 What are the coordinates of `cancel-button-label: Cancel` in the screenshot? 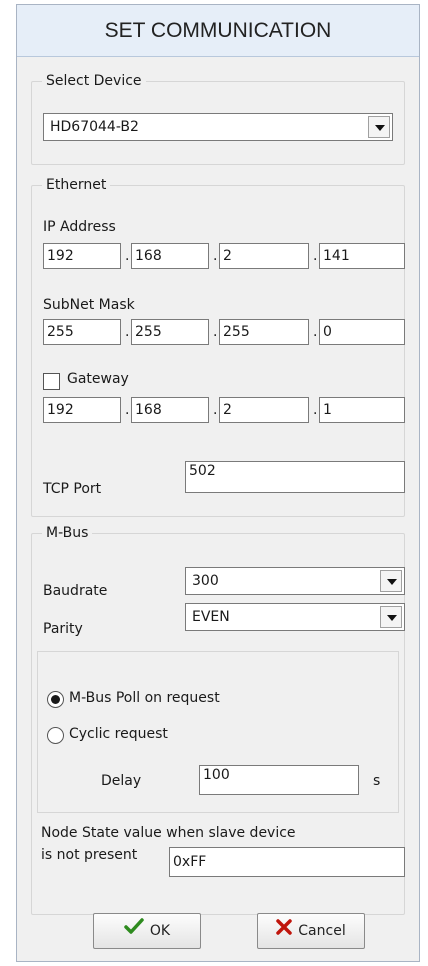 It's located at (322, 931).